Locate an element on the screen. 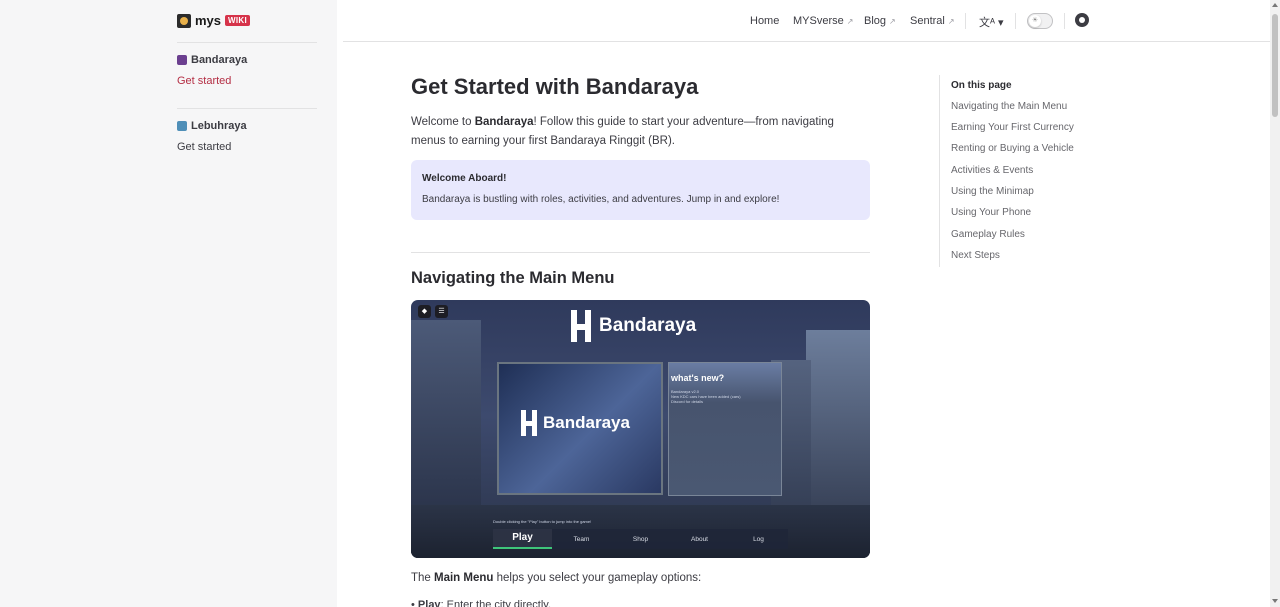 This screenshot has height=607, width=1280. page-title: Get Started with Bandaraya is located at coordinates (555, 86).